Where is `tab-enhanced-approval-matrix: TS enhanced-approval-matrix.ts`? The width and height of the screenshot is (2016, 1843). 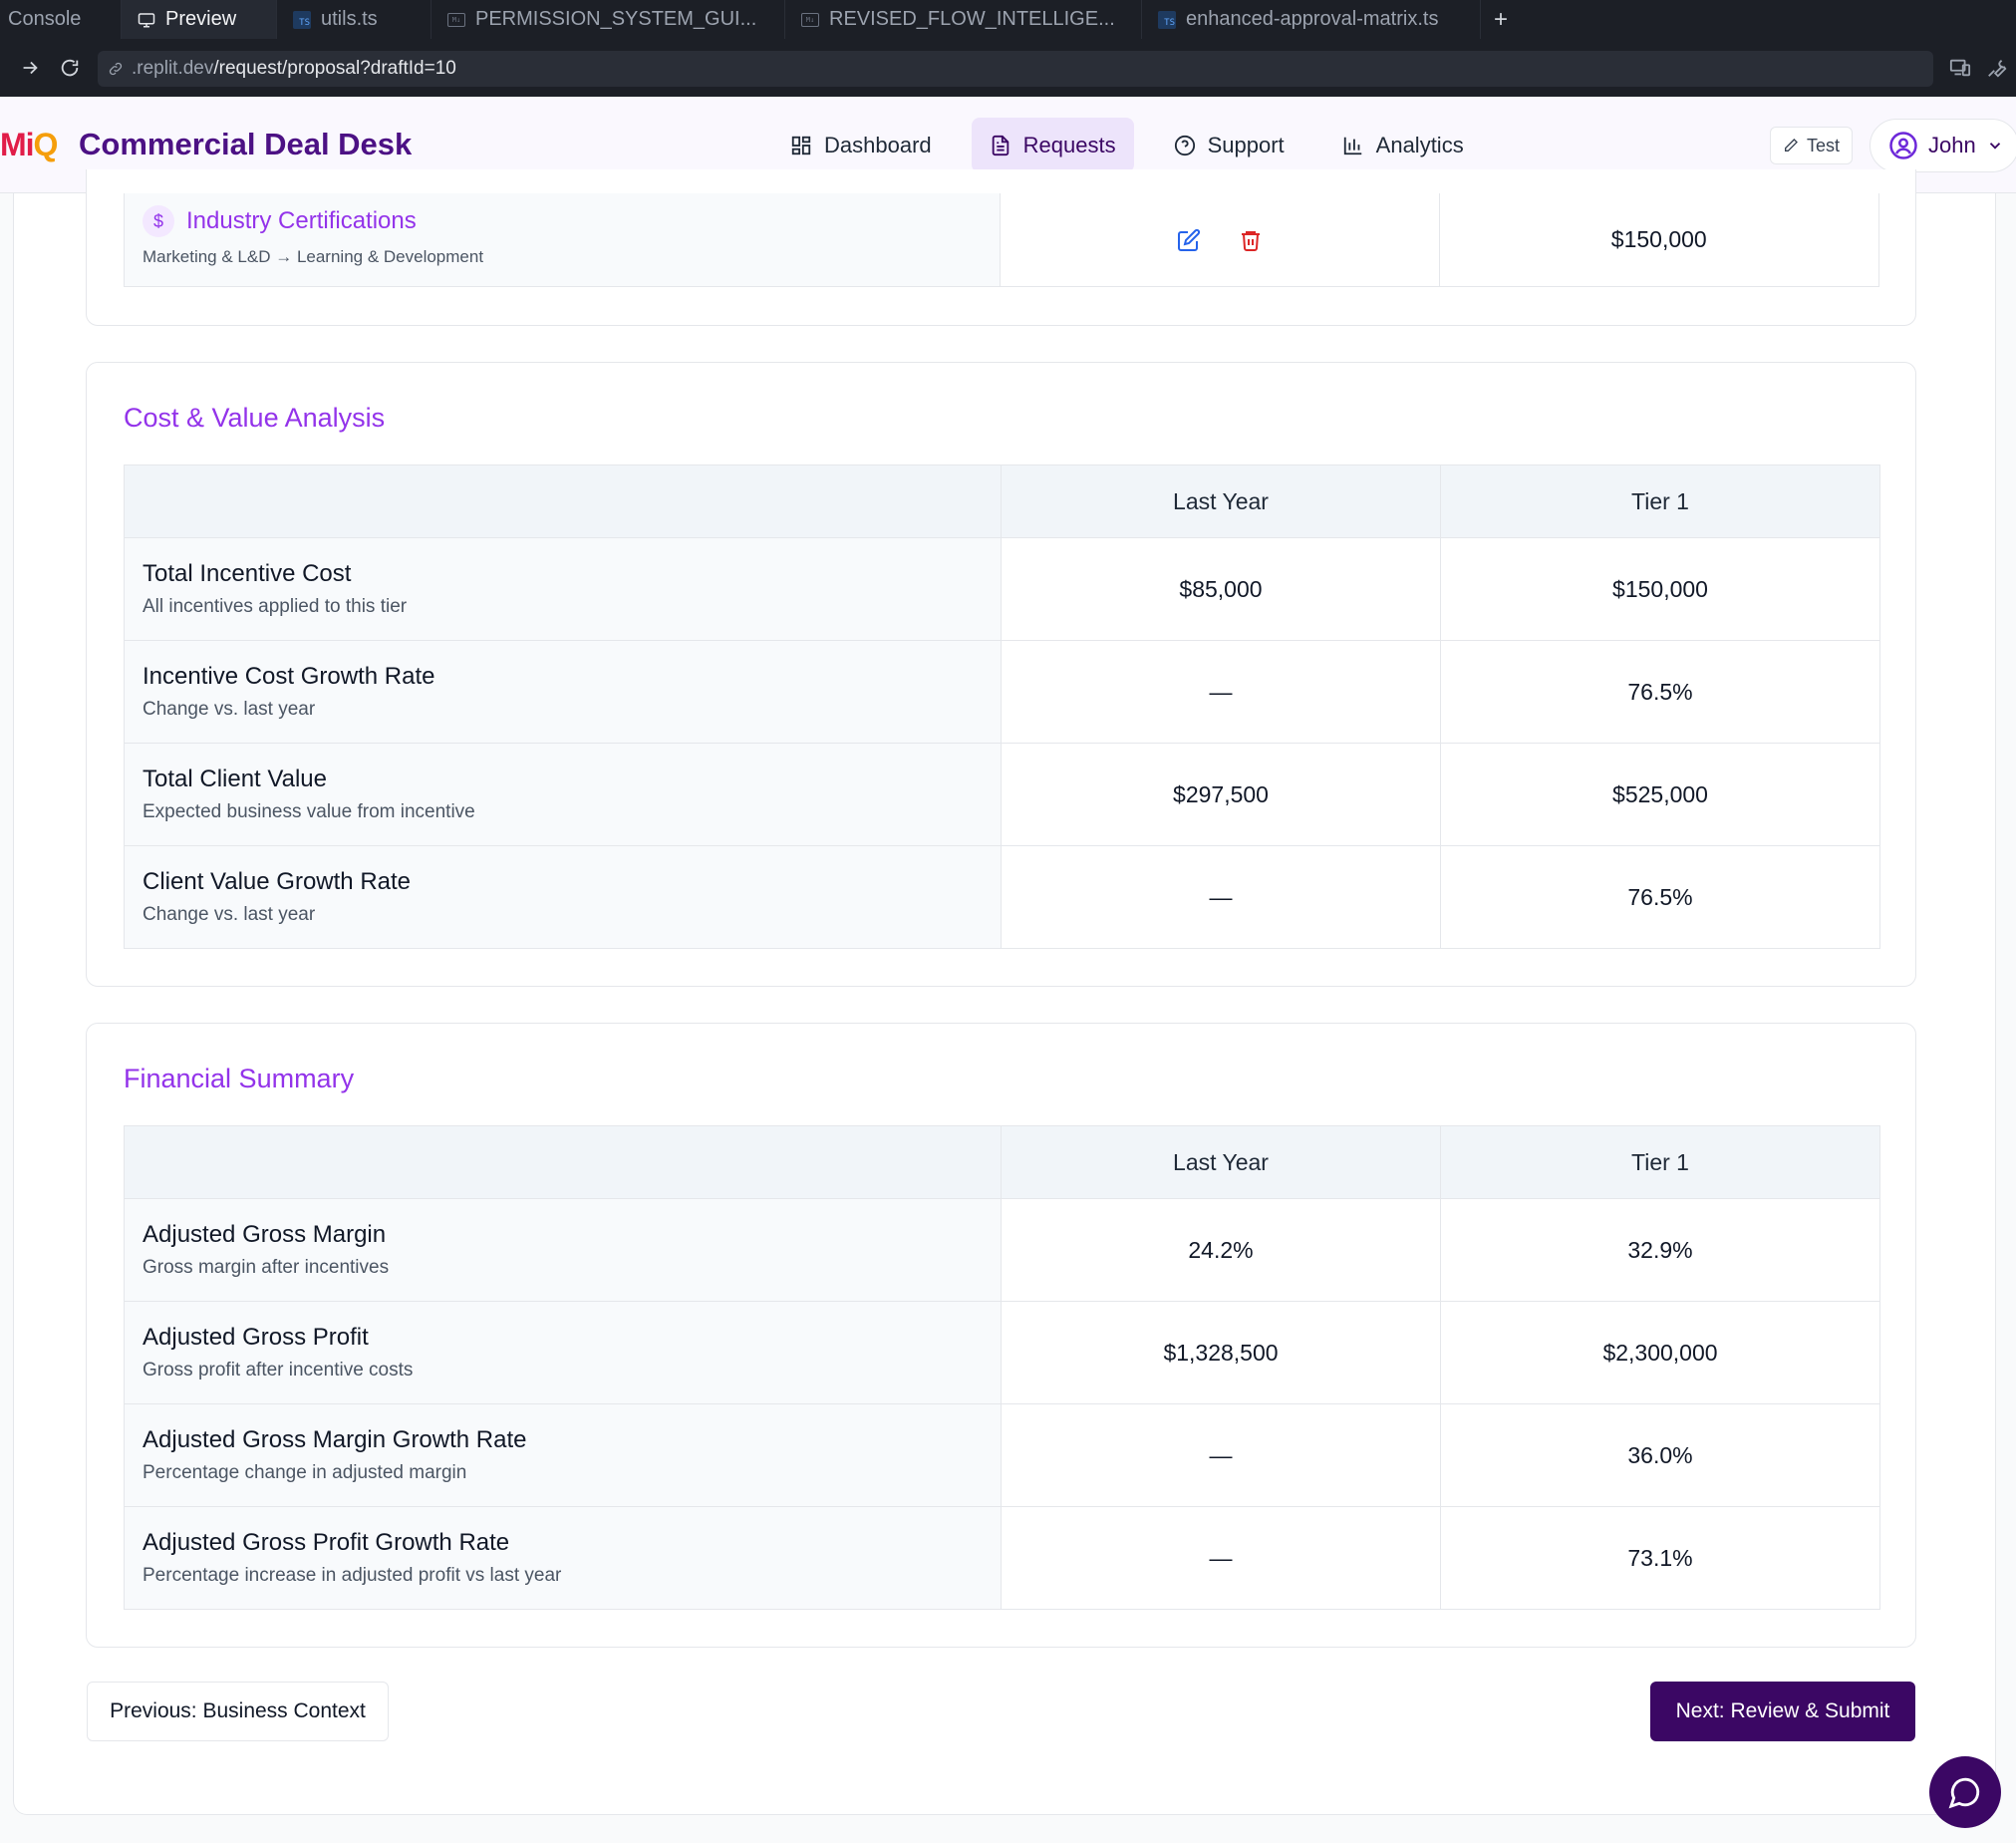
tab-enhanced-approval-matrix: TS enhanced-approval-matrix.ts is located at coordinates (1311, 19).